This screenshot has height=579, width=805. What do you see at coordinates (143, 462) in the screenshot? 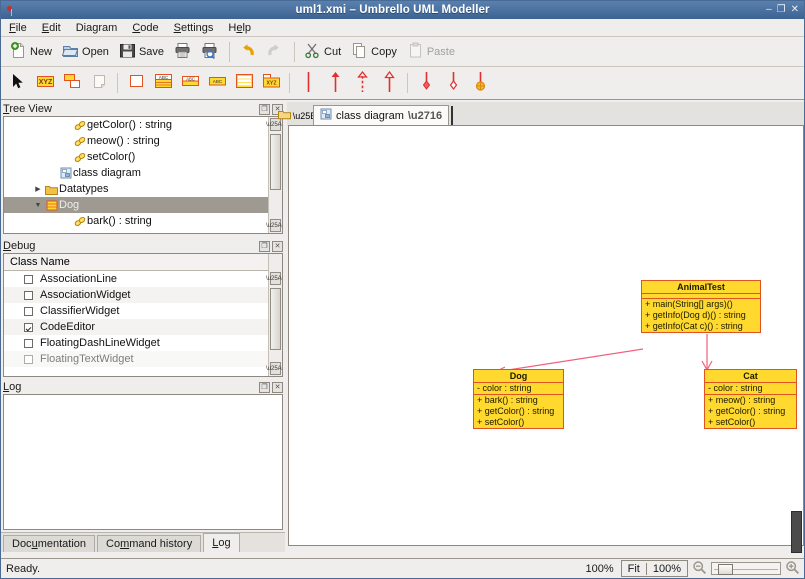
I see `log-content` at bounding box center [143, 462].